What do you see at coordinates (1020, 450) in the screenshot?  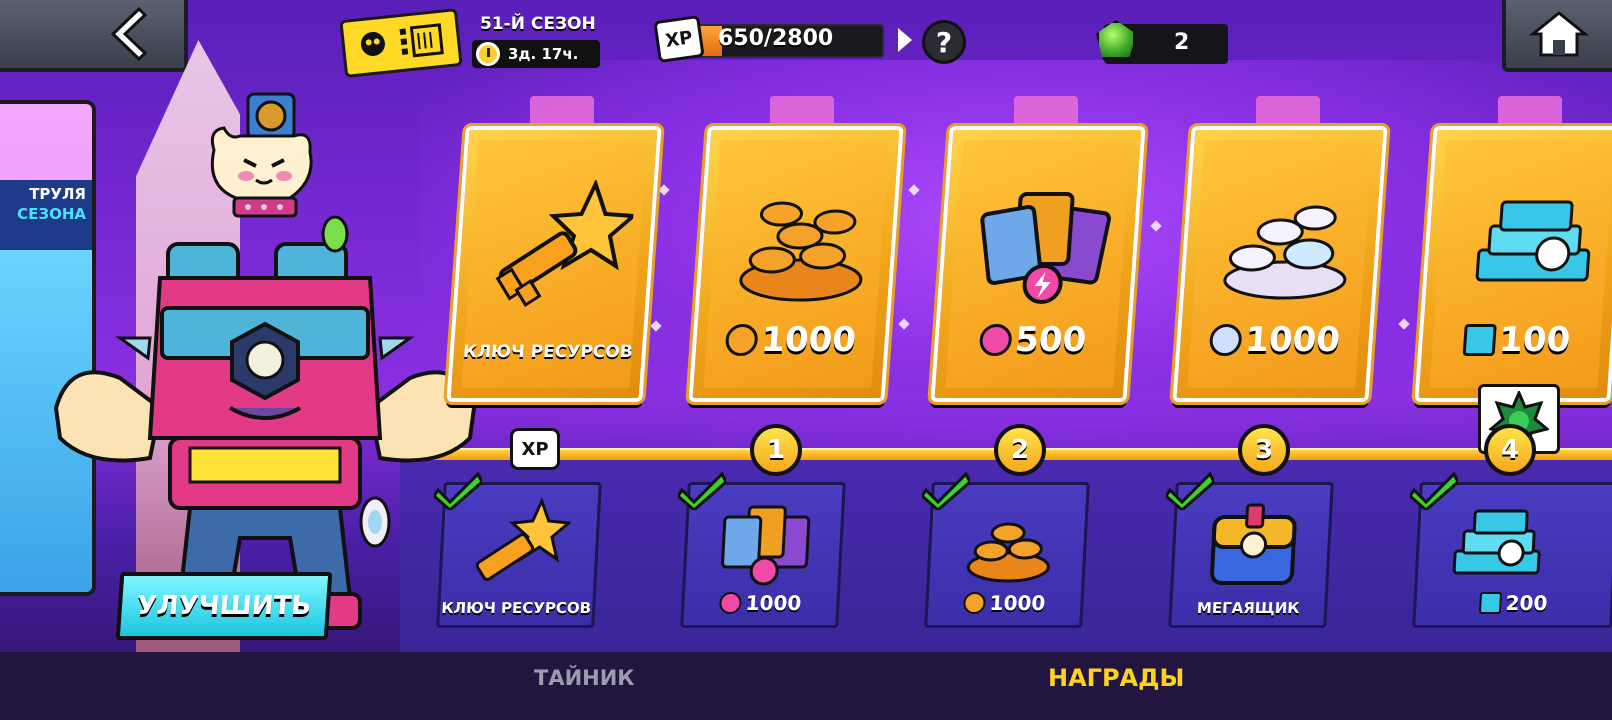 I see `level-badge: 2` at bounding box center [1020, 450].